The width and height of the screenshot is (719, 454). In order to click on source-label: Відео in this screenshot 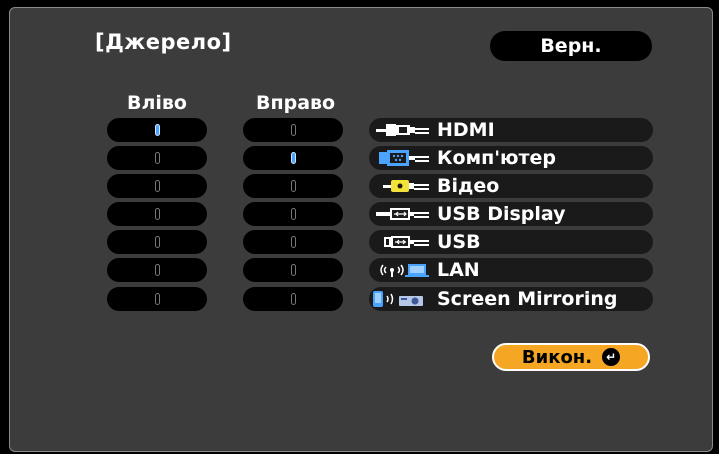, I will do `click(468, 186)`.